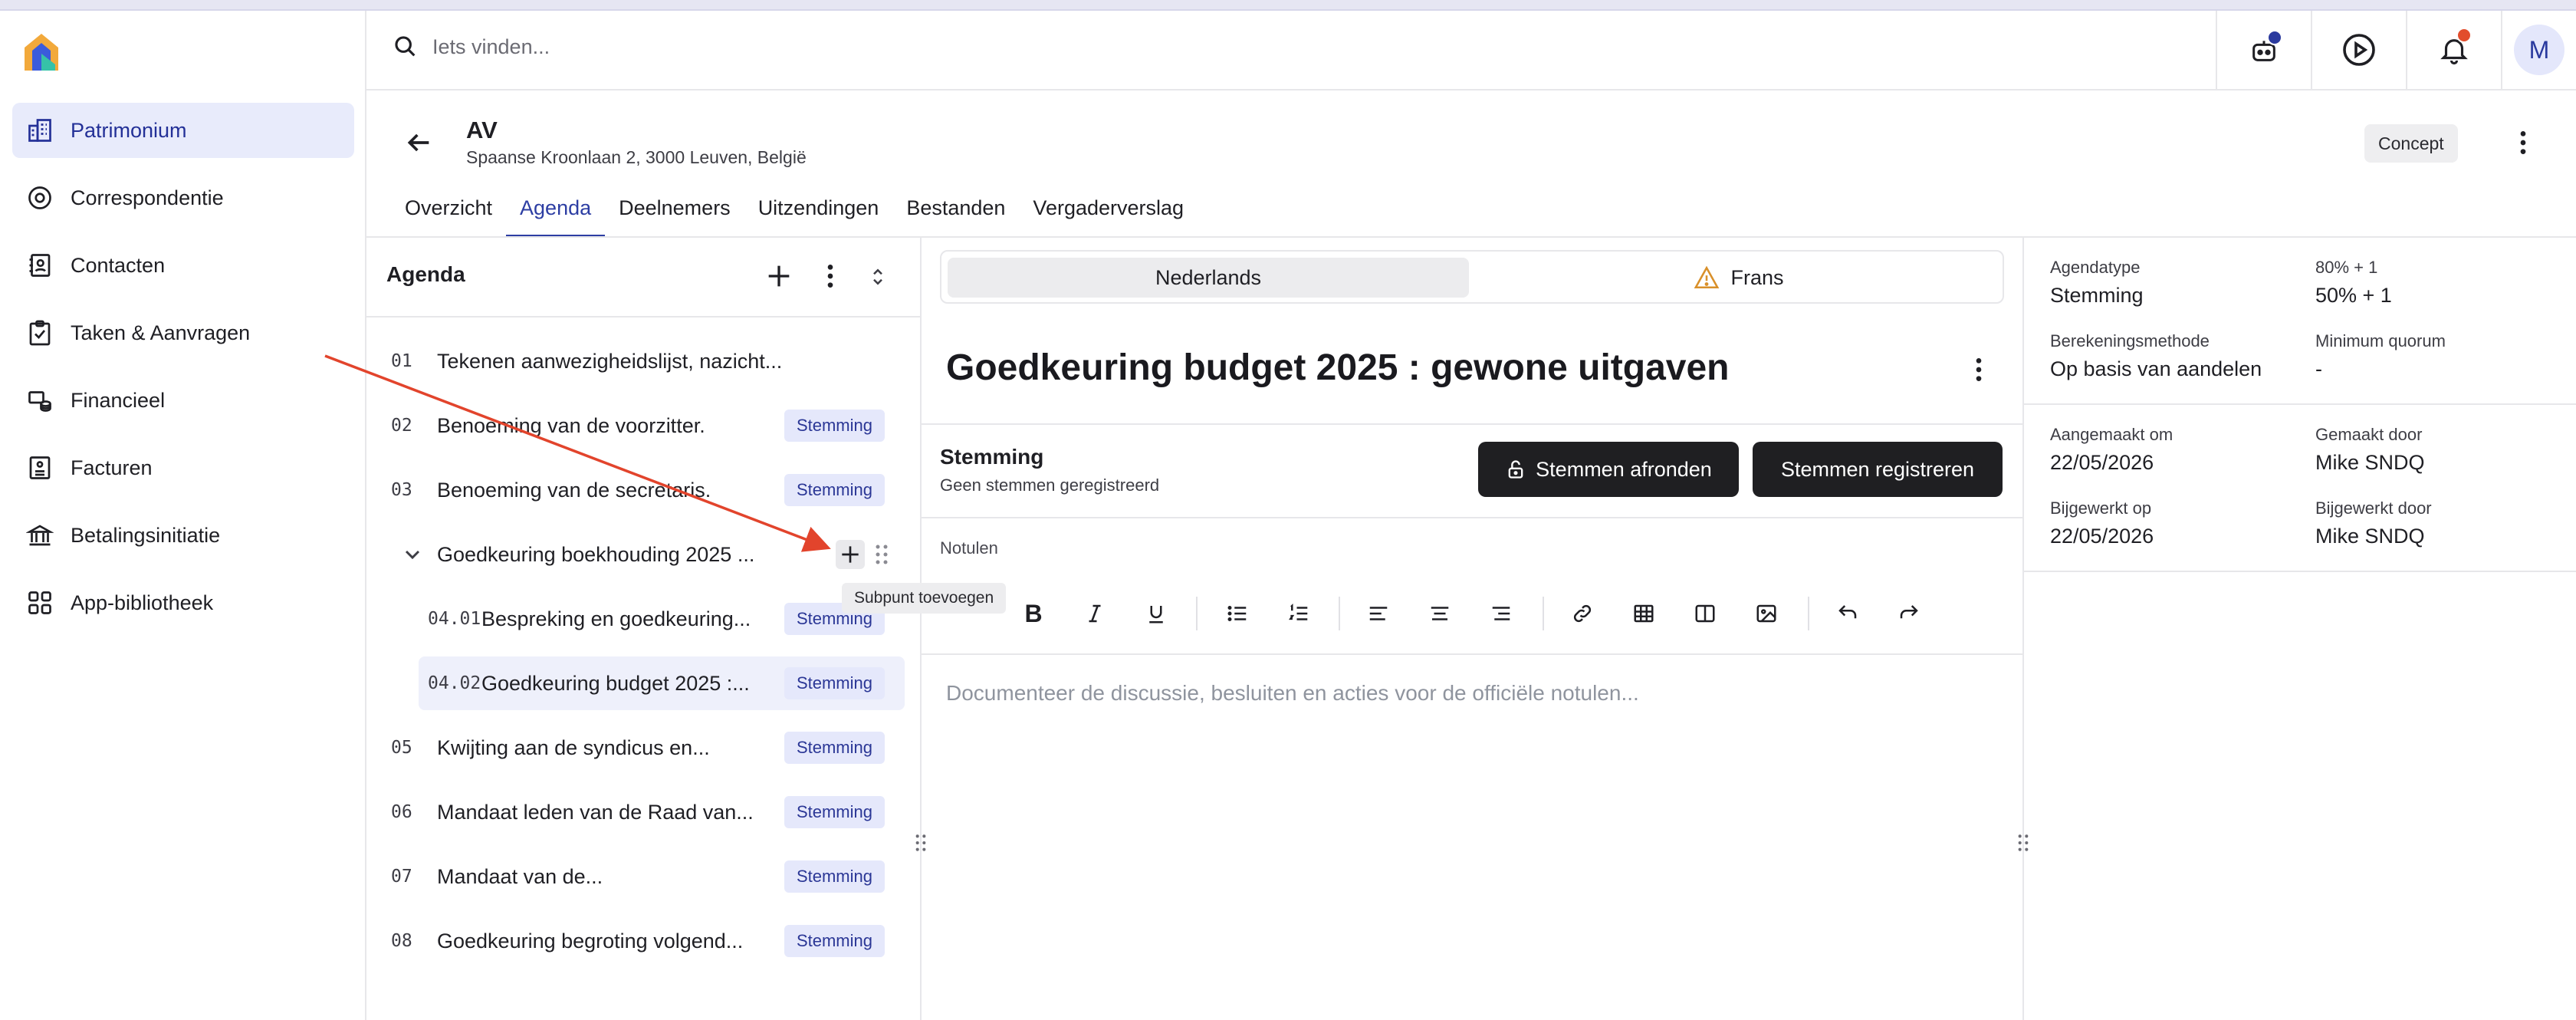 The height and width of the screenshot is (1020, 2576). Describe the element at coordinates (183, 130) in the screenshot. I see `sidebar-item-patrimonium: Patrimonium` at that location.